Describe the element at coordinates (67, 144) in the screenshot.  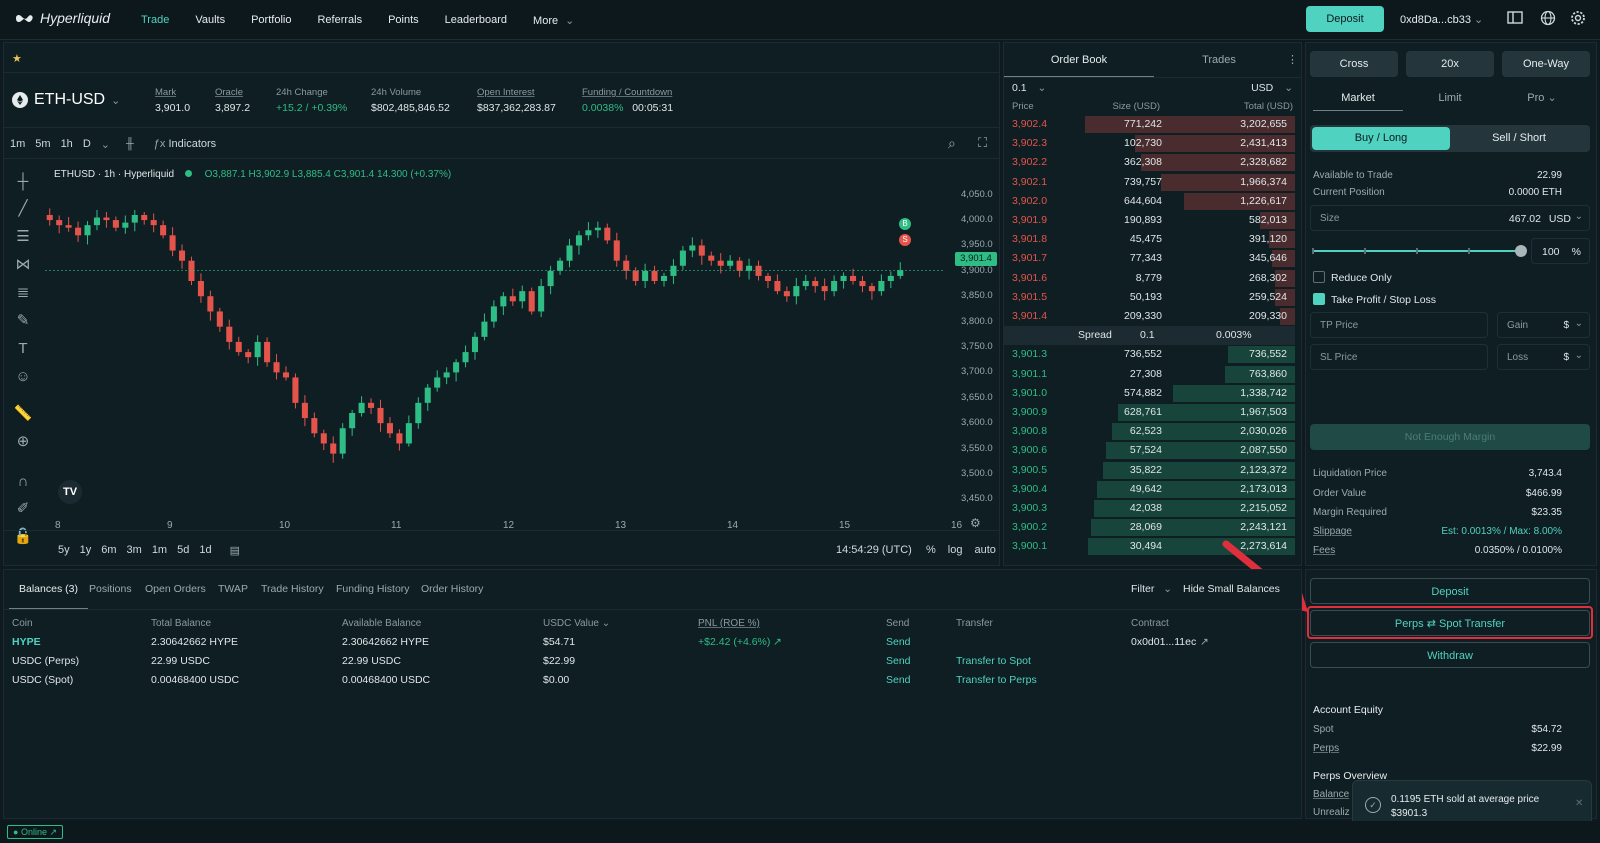
I see `interval-1h: 1h` at that location.